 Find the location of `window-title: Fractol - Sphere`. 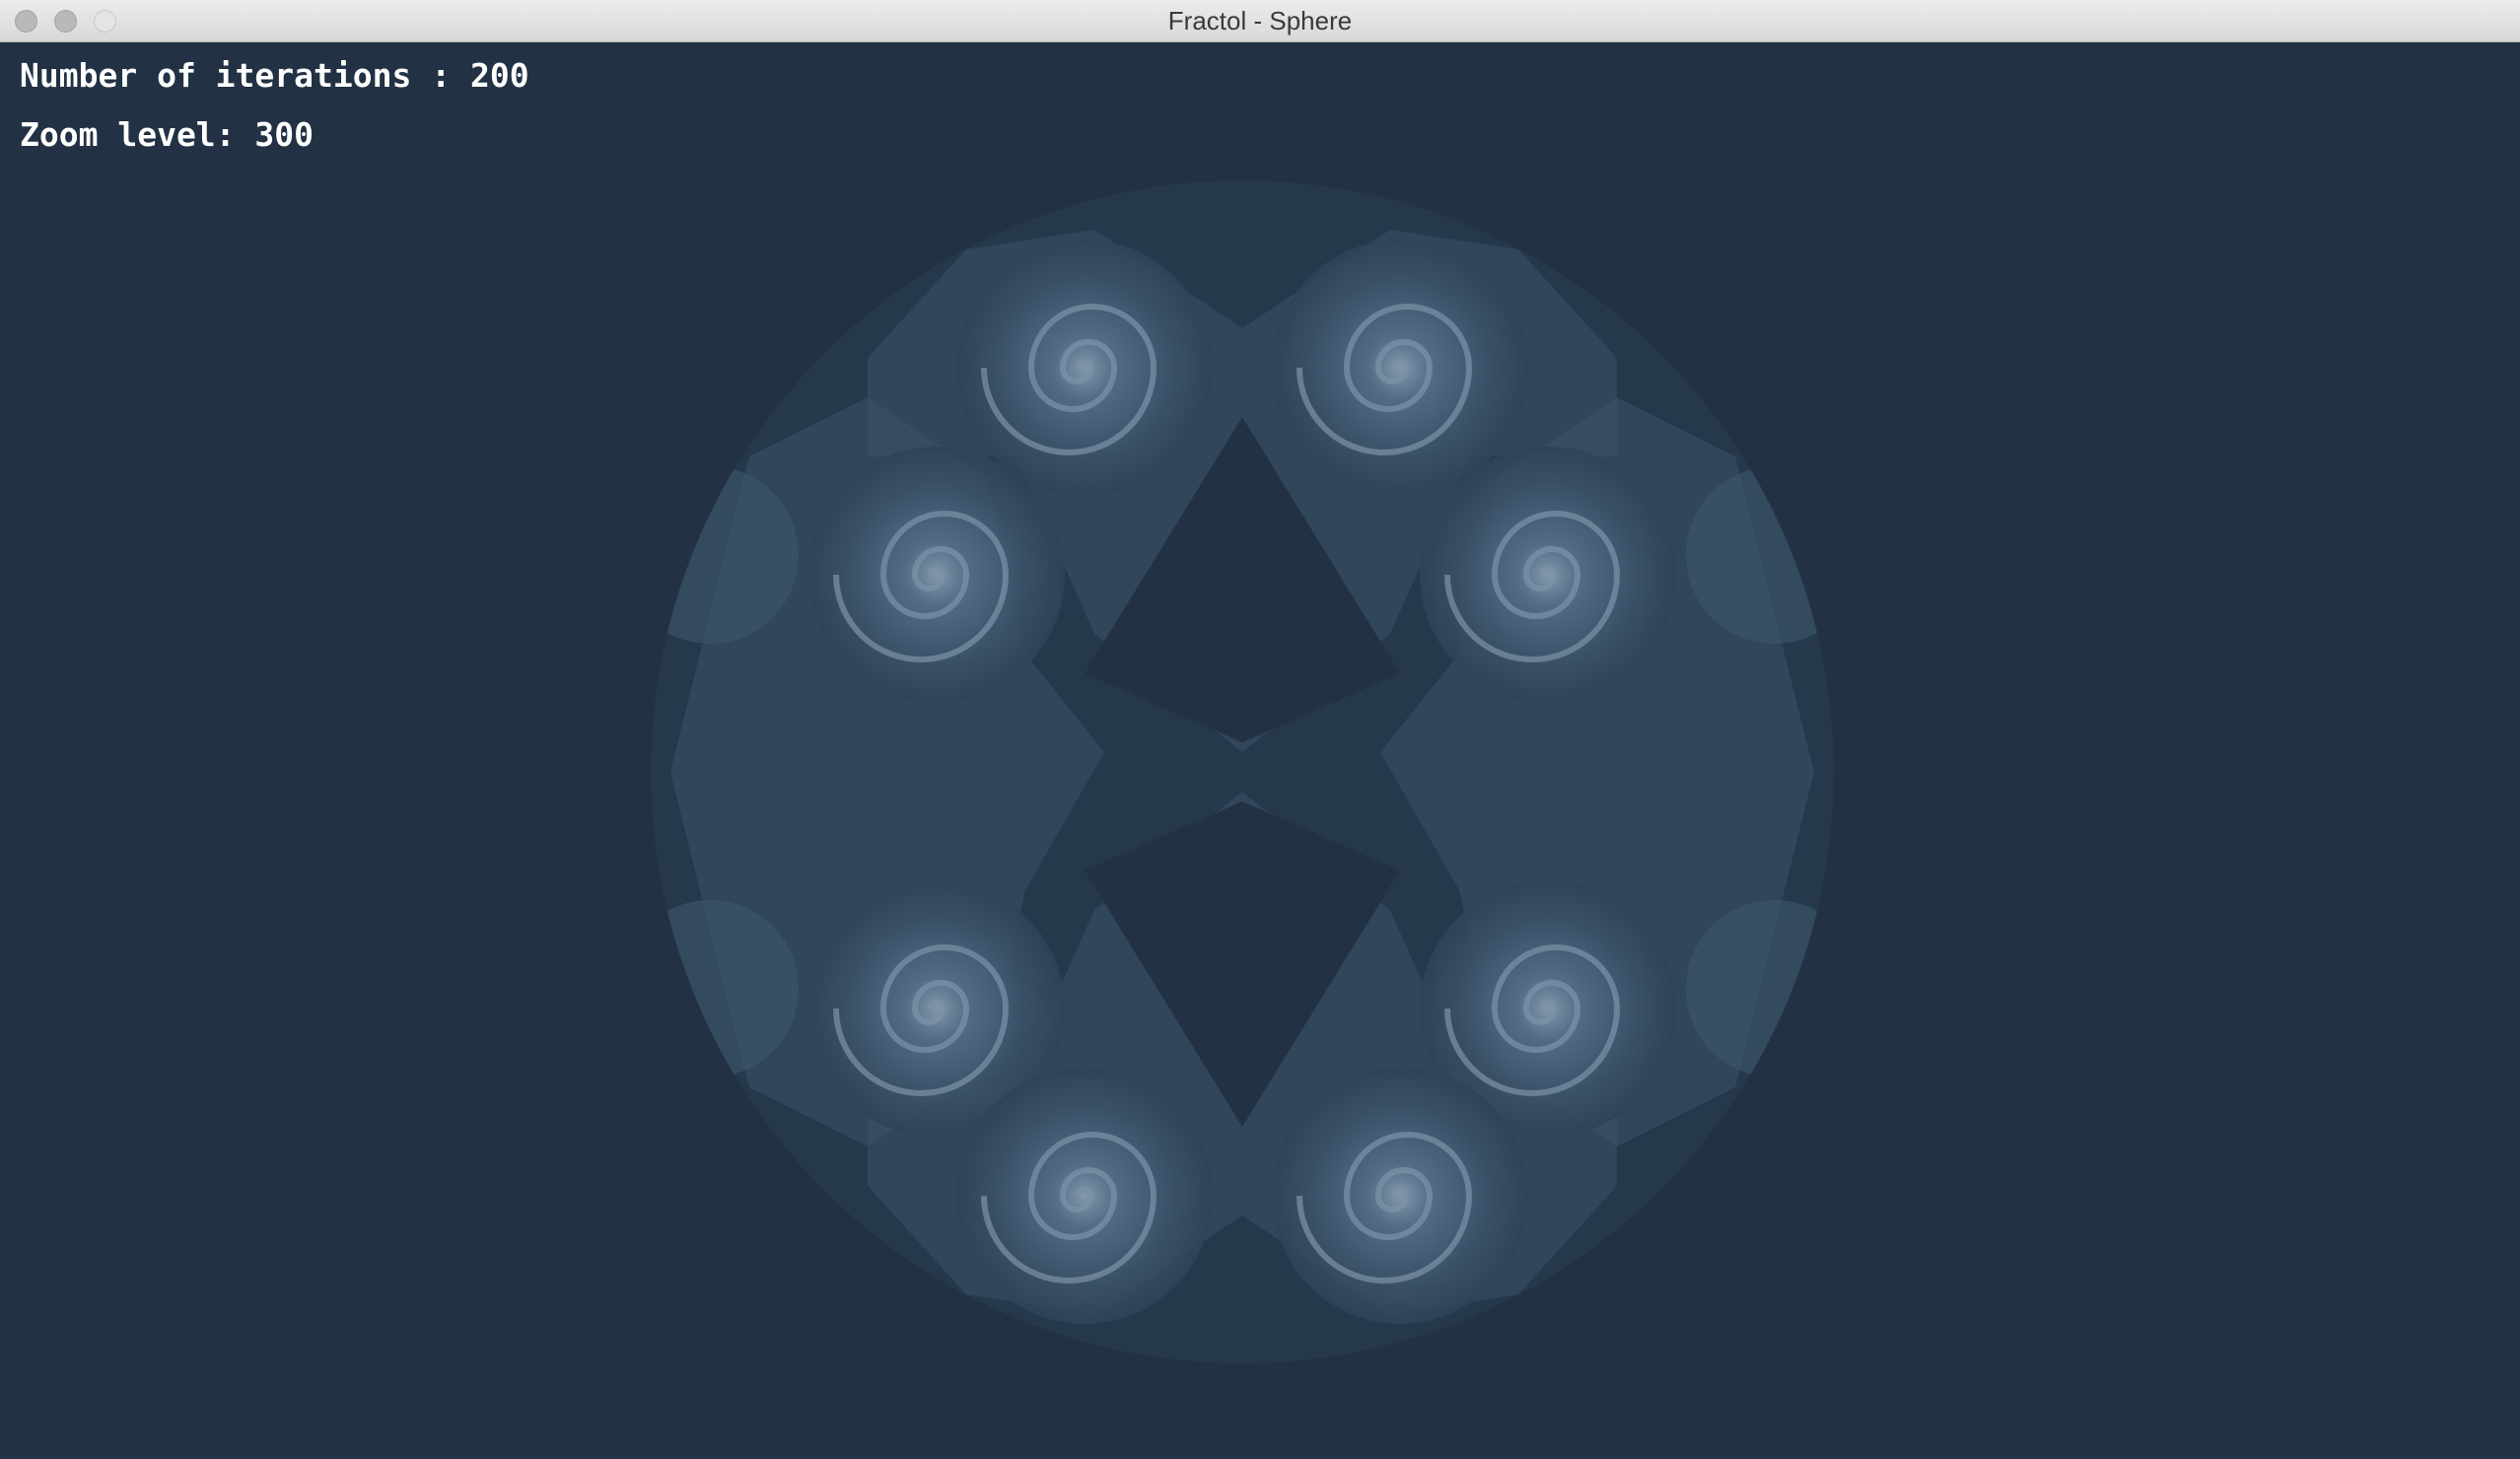

window-title: Fractol - Sphere is located at coordinates (1260, 20).